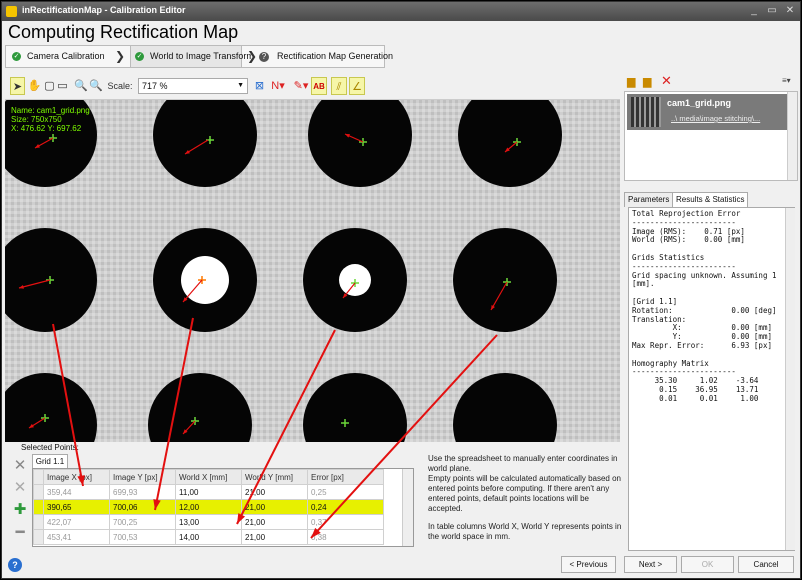  I want to click on table-cell: 0,38, so click(345, 537).